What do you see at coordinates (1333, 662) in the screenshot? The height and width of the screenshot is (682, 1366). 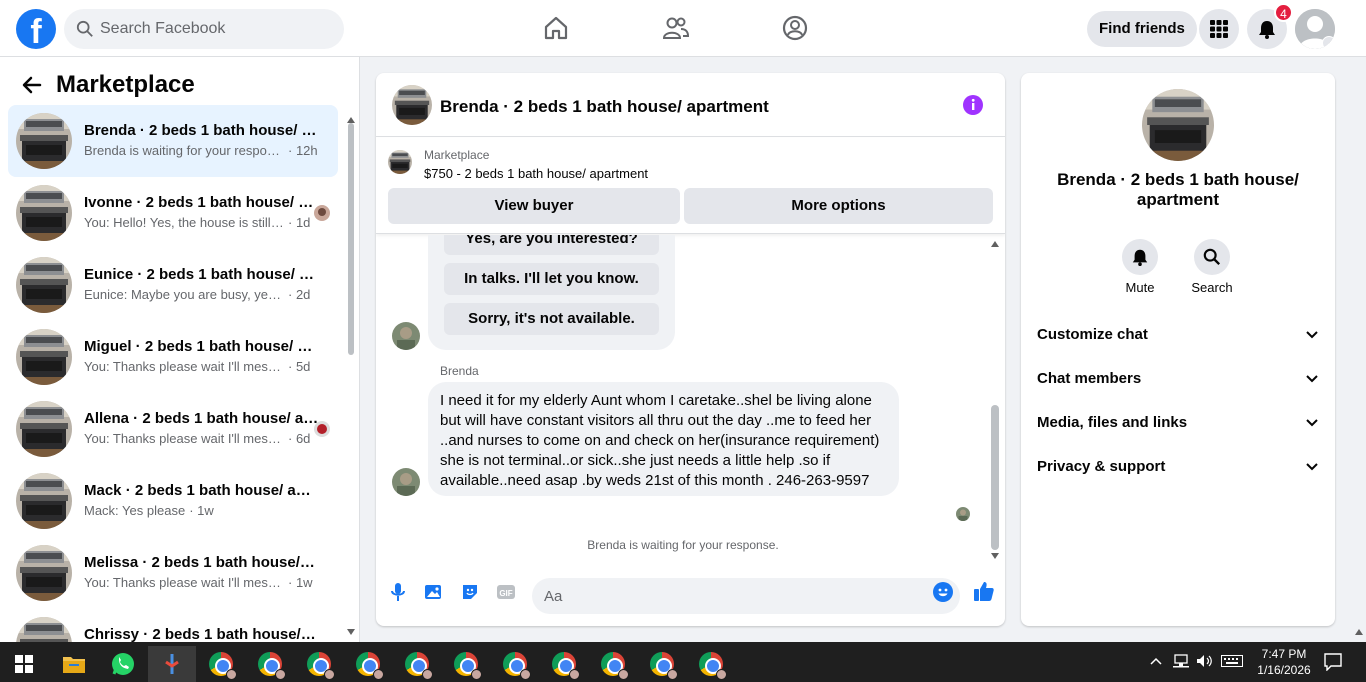 I see `notification-center-icon` at bounding box center [1333, 662].